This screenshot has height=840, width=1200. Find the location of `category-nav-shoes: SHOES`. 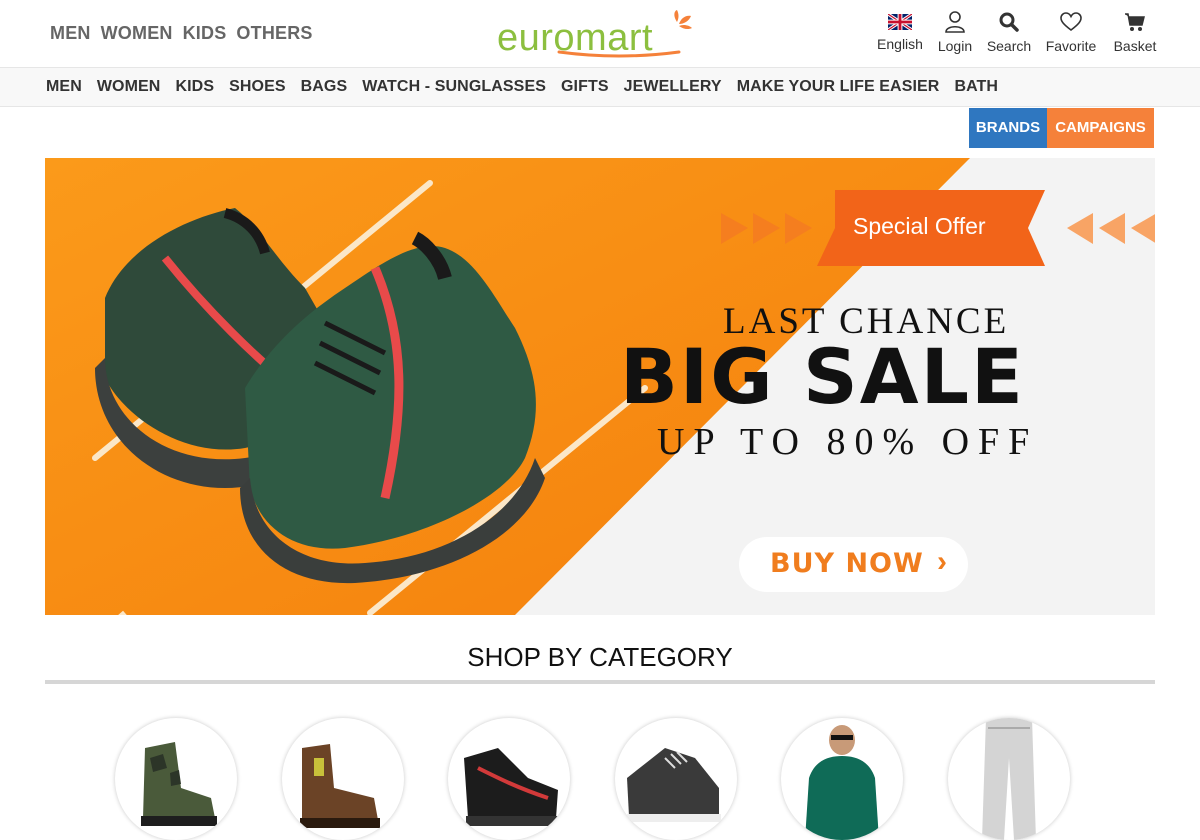

category-nav-shoes: SHOES is located at coordinates (257, 87).